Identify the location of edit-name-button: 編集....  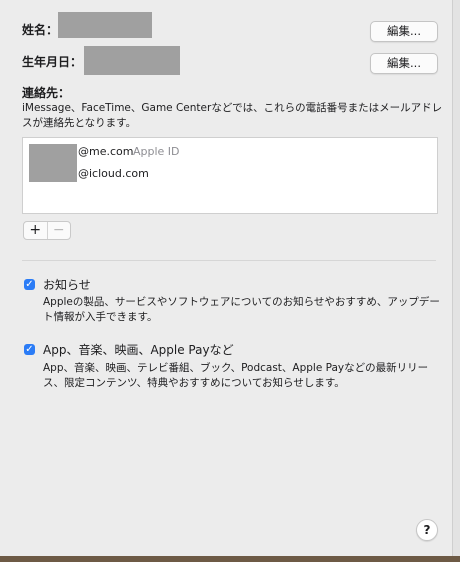
(404, 31).